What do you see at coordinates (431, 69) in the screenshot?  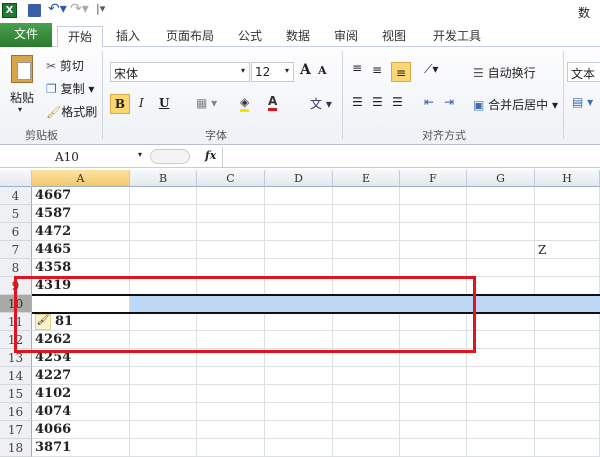 I see `orientation-icon: ⟋▾` at bounding box center [431, 69].